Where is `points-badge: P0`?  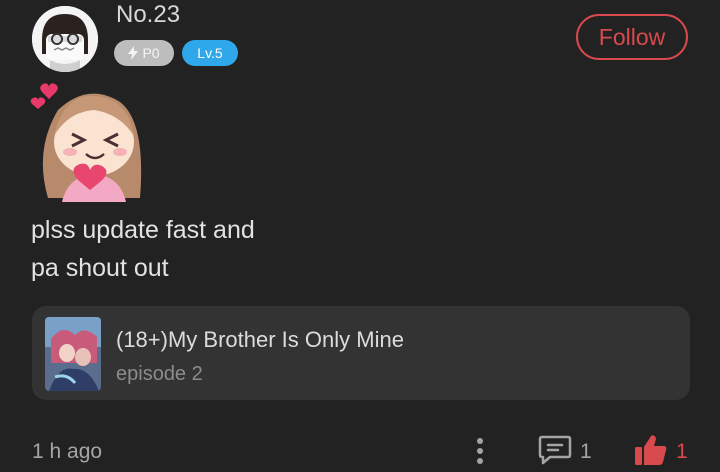
points-badge: P0 is located at coordinates (144, 53).